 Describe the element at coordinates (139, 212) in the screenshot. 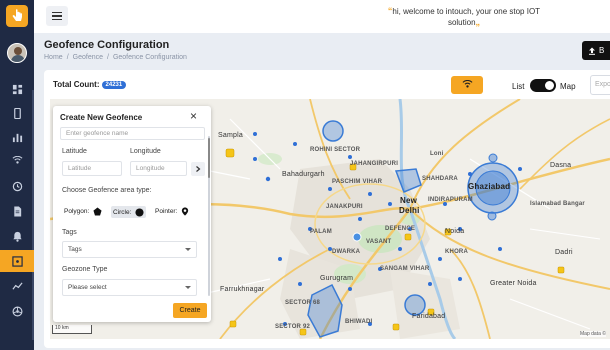

I see `circle-icon` at that location.